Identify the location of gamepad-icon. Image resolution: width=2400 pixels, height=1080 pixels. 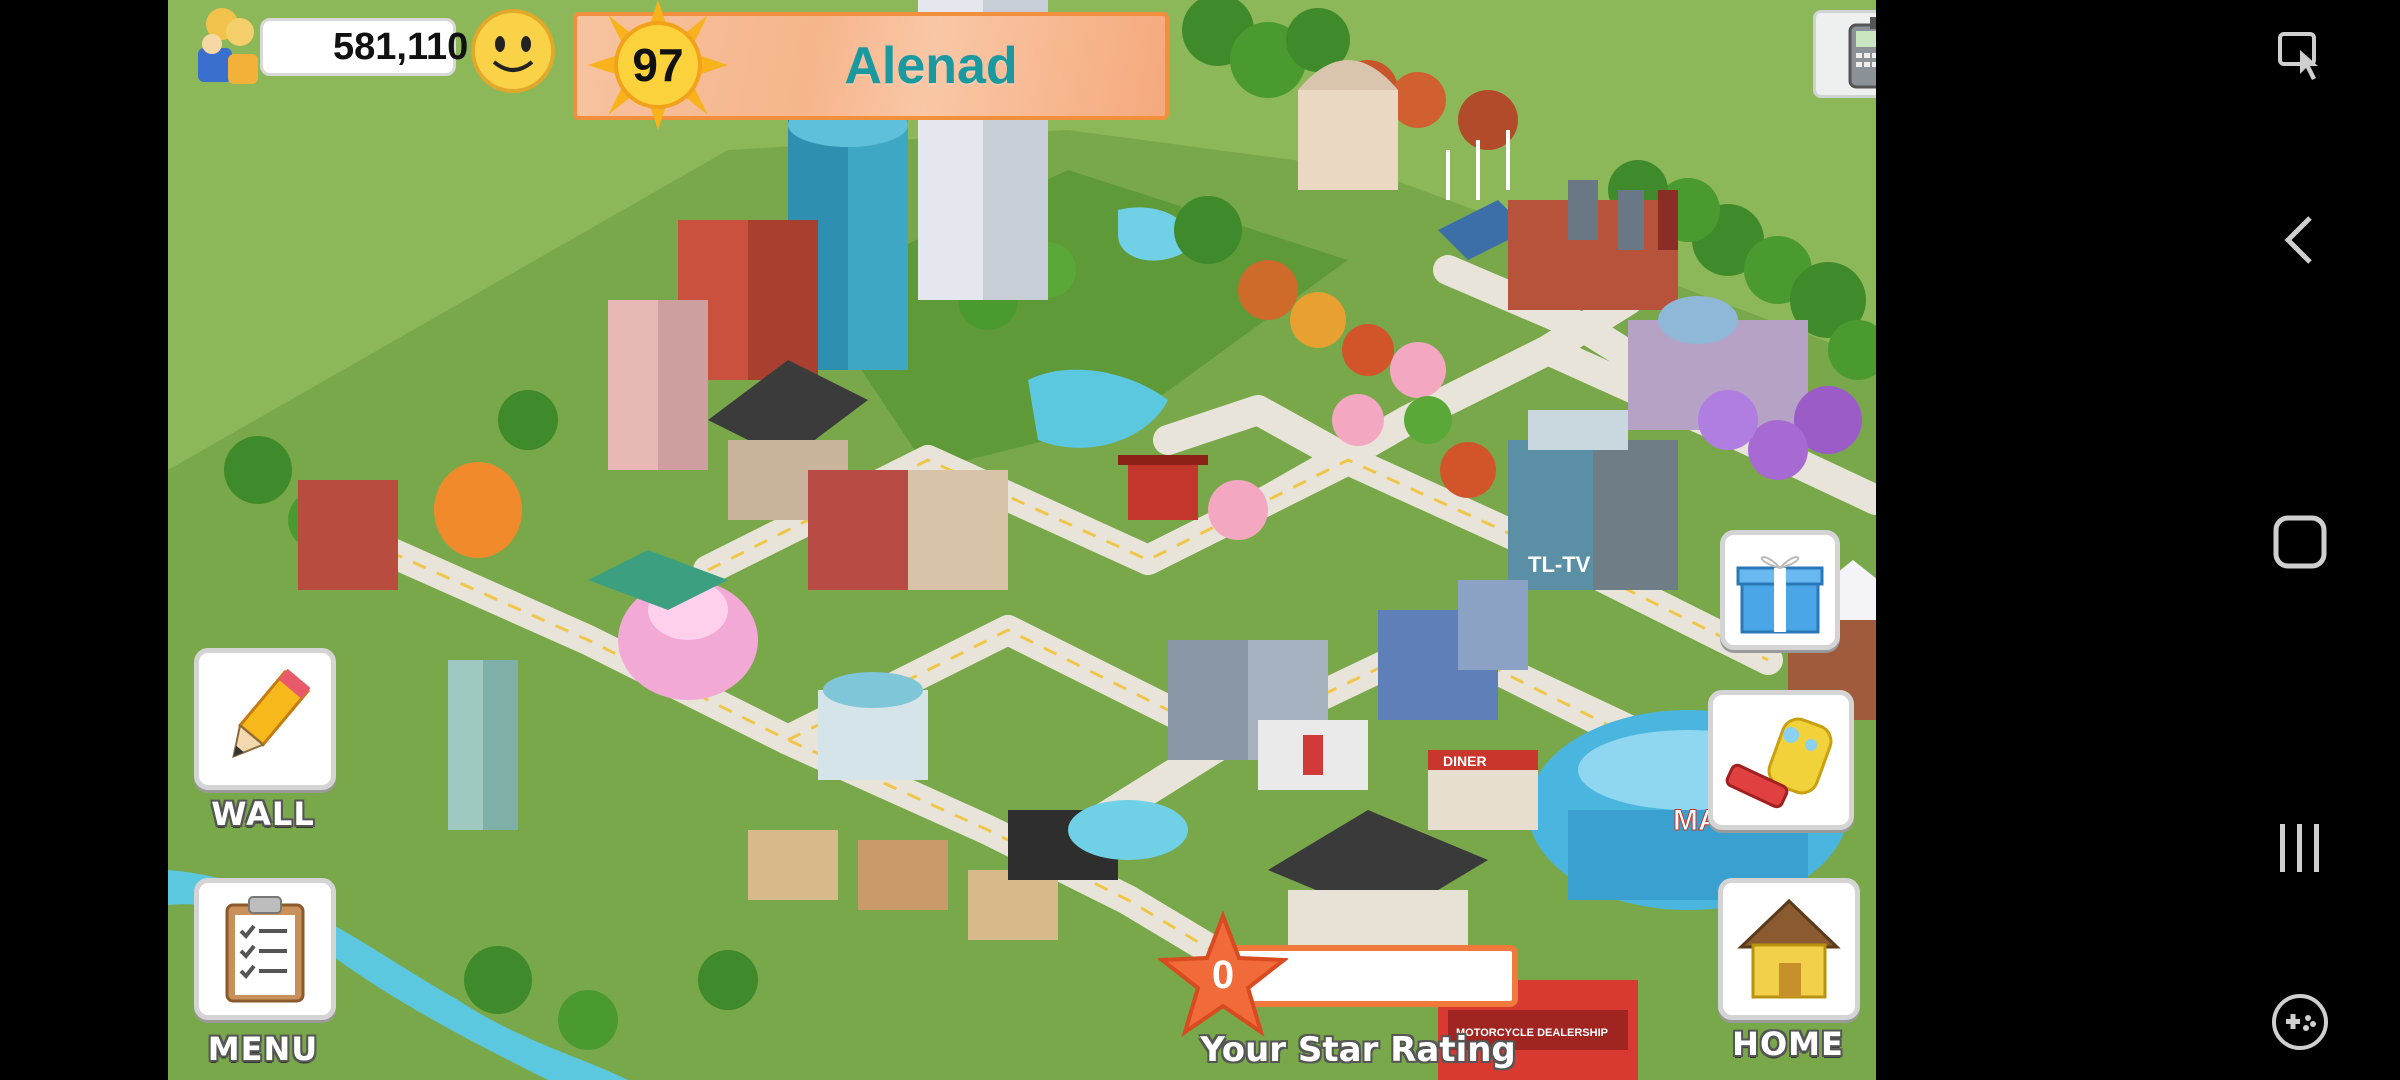
(2300, 1022).